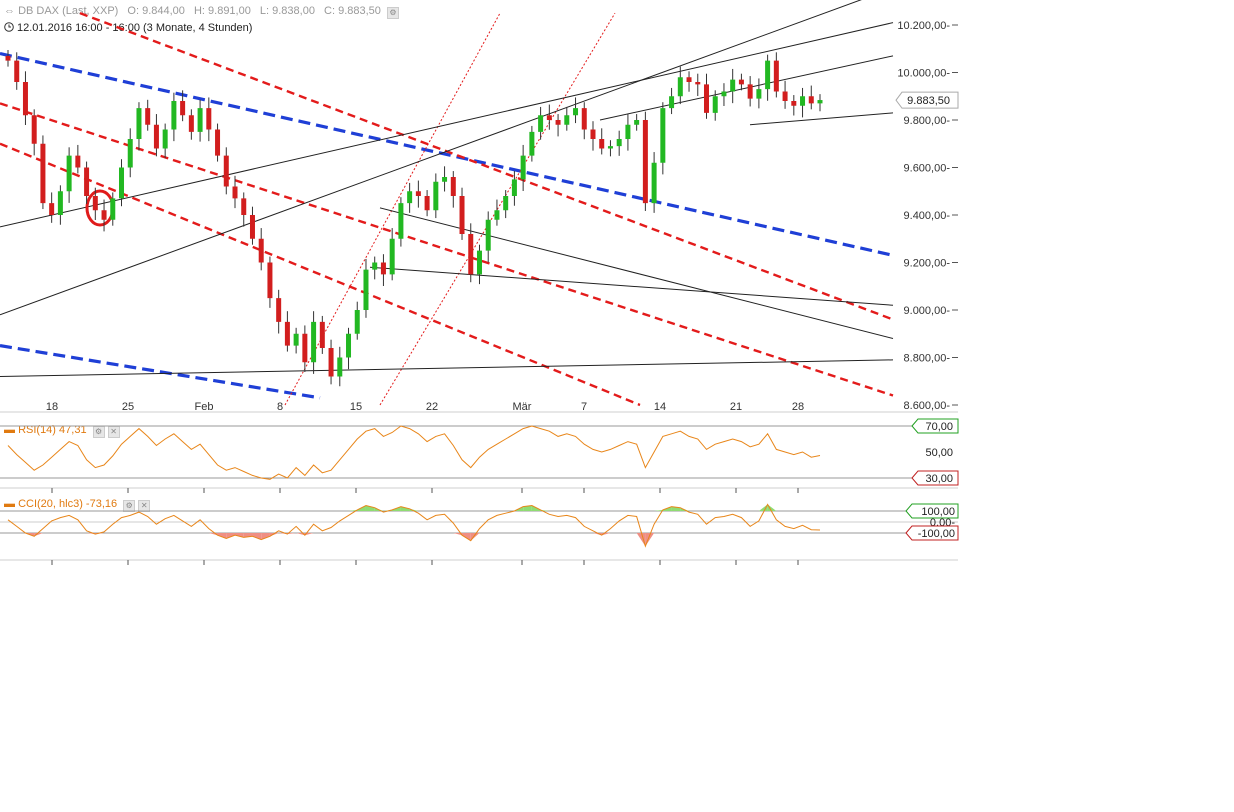  I want to click on price-tick-label: 8.600,00-, so click(927, 406).